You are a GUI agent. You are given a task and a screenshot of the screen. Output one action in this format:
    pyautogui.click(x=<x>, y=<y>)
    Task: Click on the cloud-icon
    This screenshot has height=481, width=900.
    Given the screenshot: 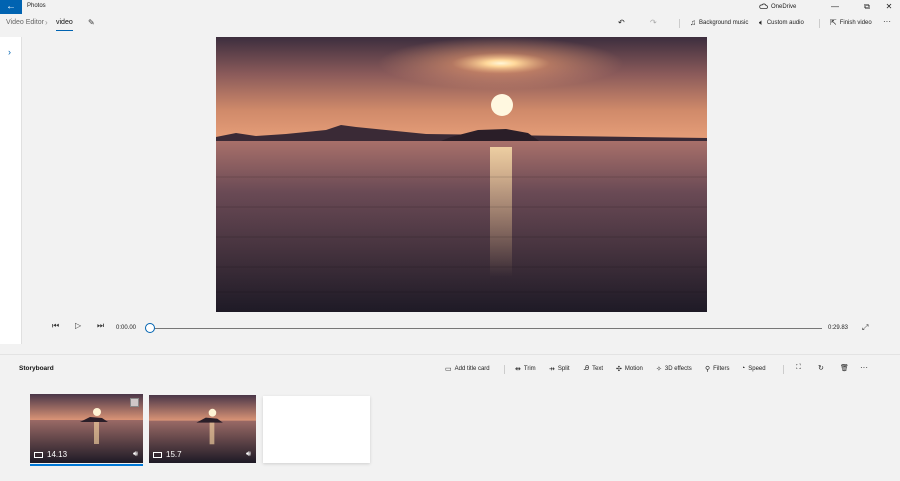 What is the action you would take?
    pyautogui.click(x=763, y=7)
    